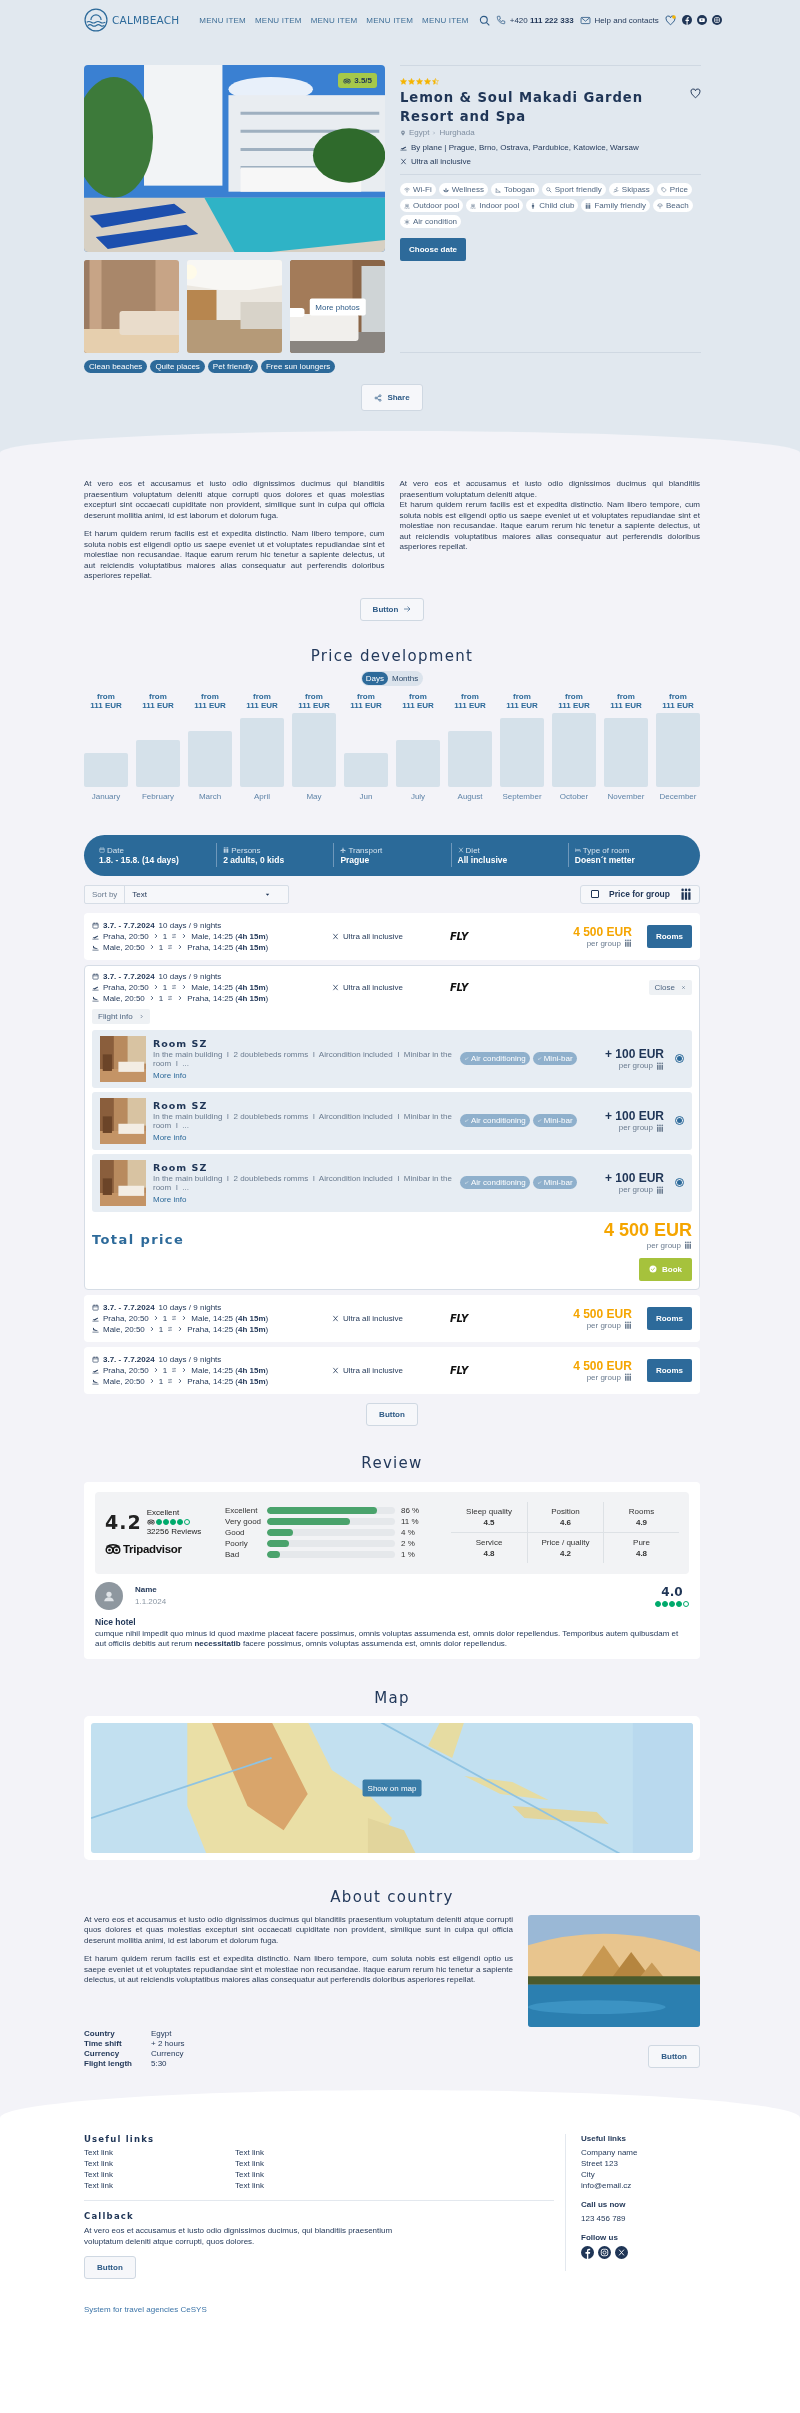  What do you see at coordinates (418, 763) in the screenshot?
I see `chart-bar` at bounding box center [418, 763].